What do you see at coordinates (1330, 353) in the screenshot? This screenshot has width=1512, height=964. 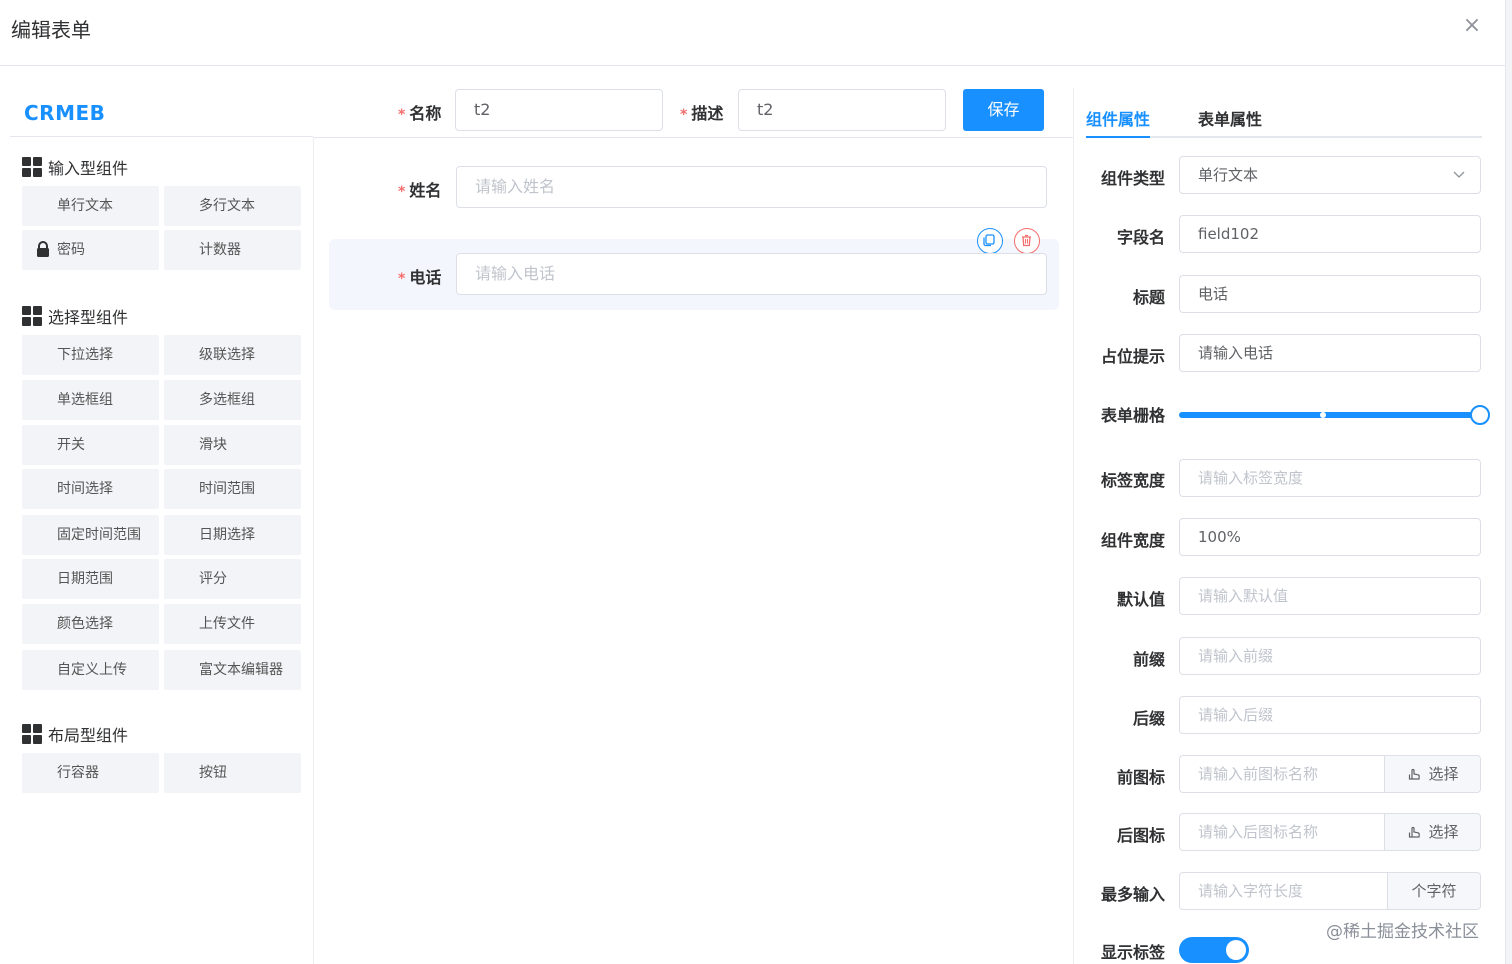 I see `placeholder-input: 请输入电话` at bounding box center [1330, 353].